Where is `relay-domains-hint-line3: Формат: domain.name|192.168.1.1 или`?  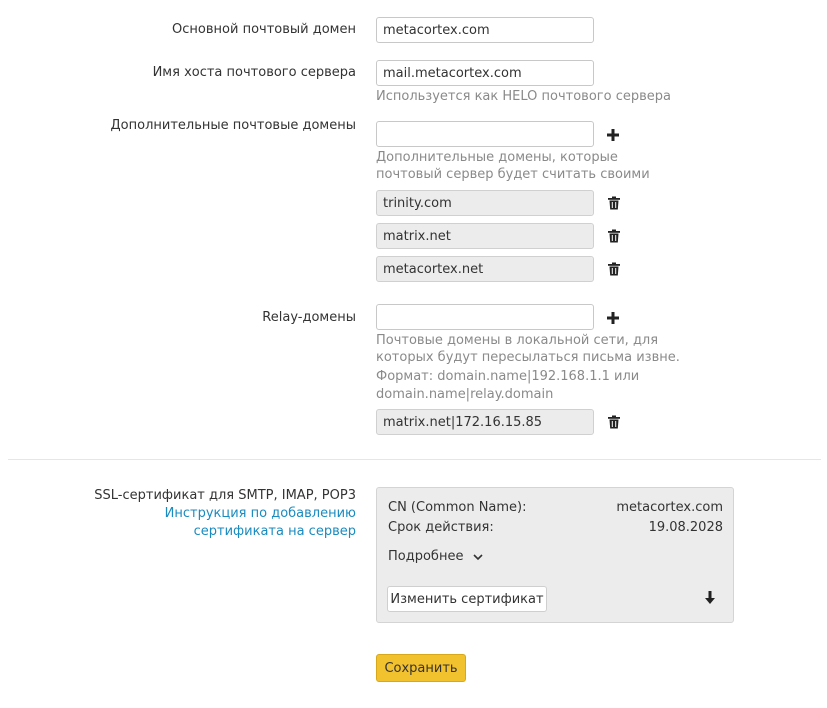 relay-domains-hint-line3: Формат: domain.name|192.168.1.1 или is located at coordinates (508, 376).